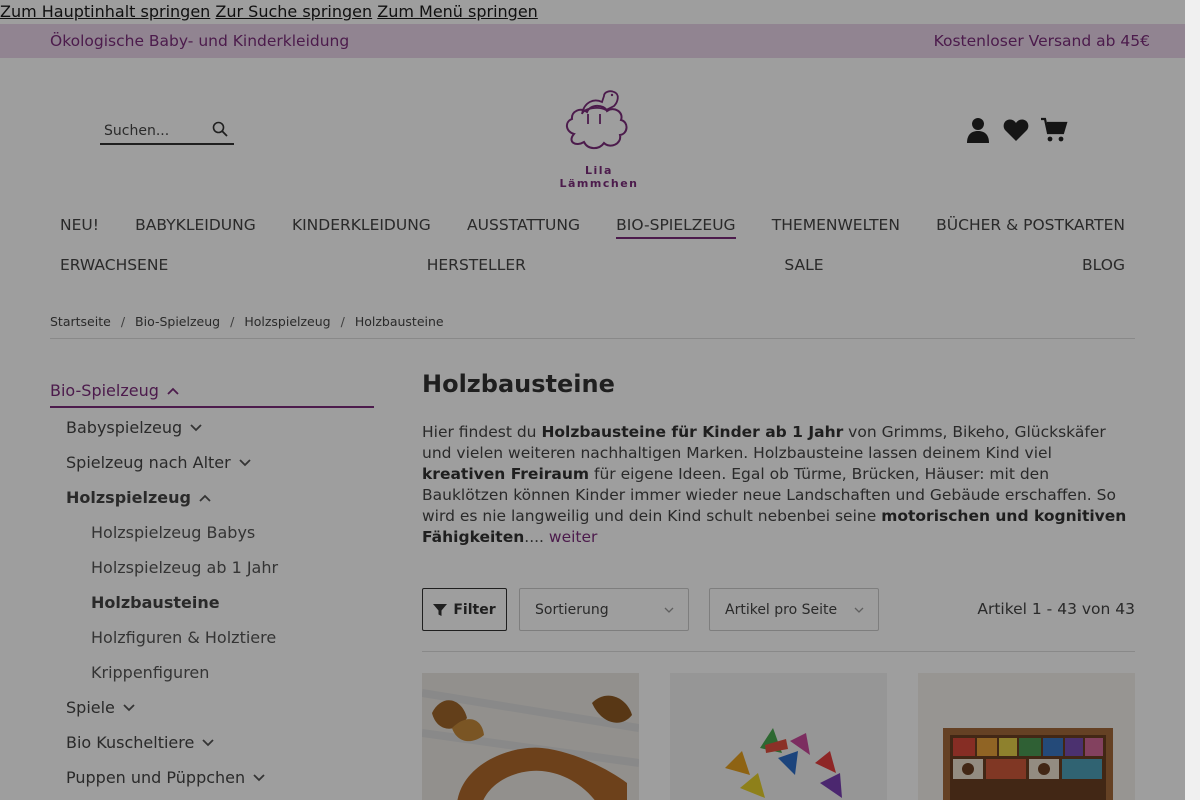  What do you see at coordinates (399, 321) in the screenshot?
I see `breadcrumb-current: Holzbausteine` at bounding box center [399, 321].